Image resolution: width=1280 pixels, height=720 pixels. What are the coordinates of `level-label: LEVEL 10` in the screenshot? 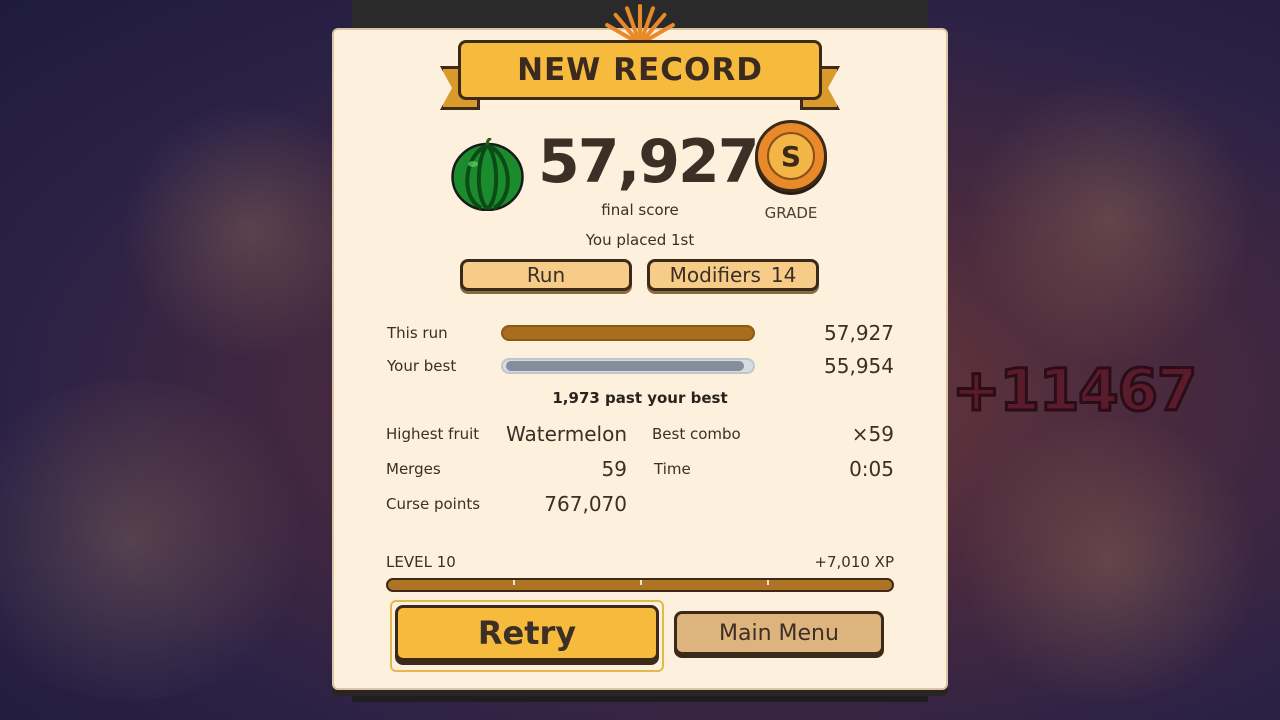 It's located at (421, 562).